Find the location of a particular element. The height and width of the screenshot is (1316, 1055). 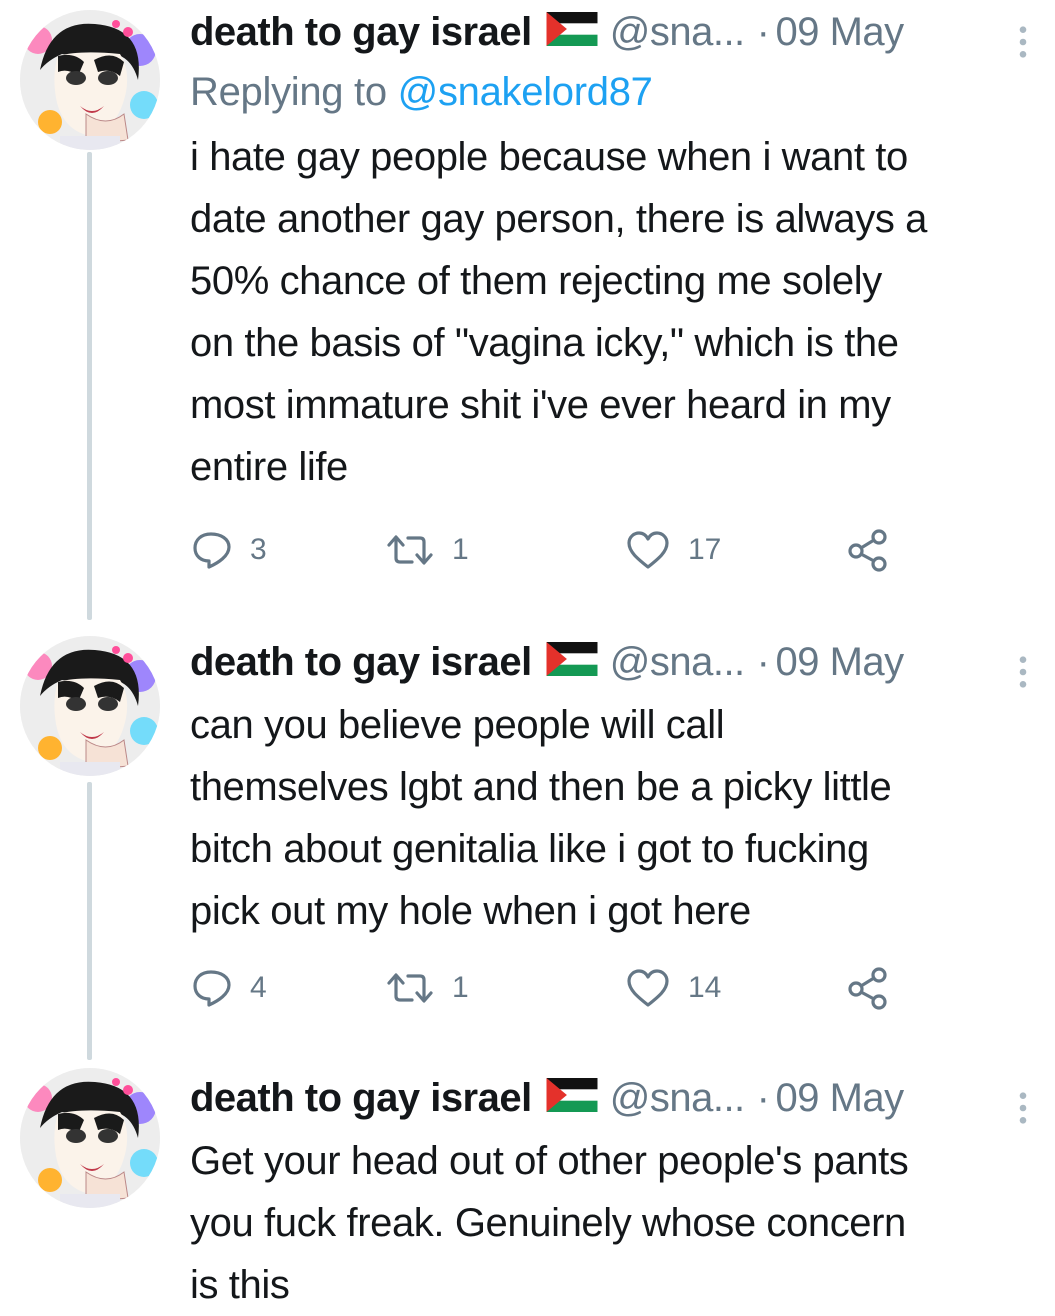

reply-prefix: Replying to is located at coordinates (288, 92).